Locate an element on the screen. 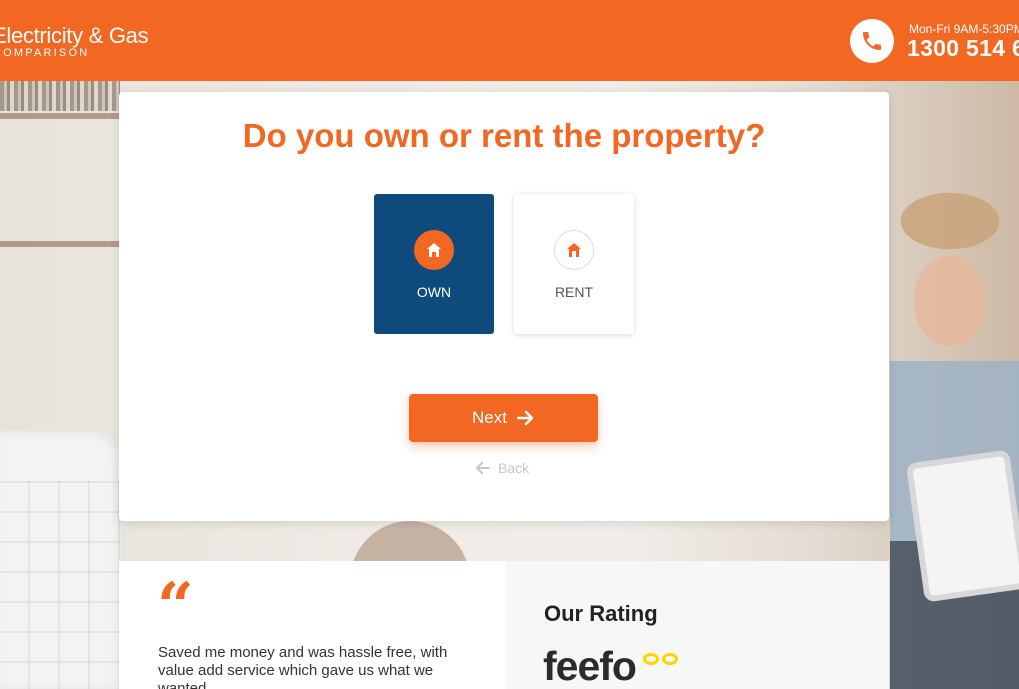  feefo-logo: feefo is located at coordinates (590, 666).